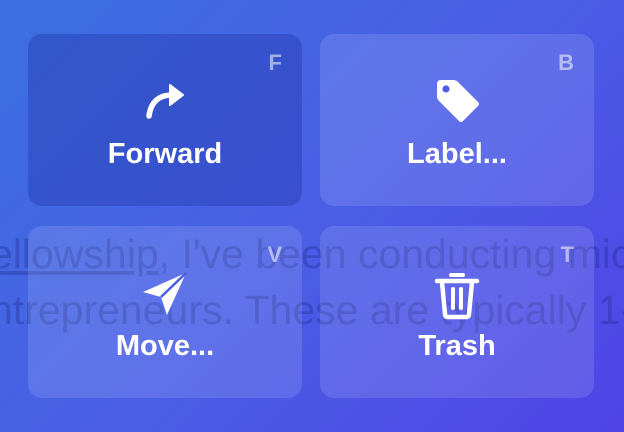  What do you see at coordinates (457, 346) in the screenshot?
I see `trash-label: Trash` at bounding box center [457, 346].